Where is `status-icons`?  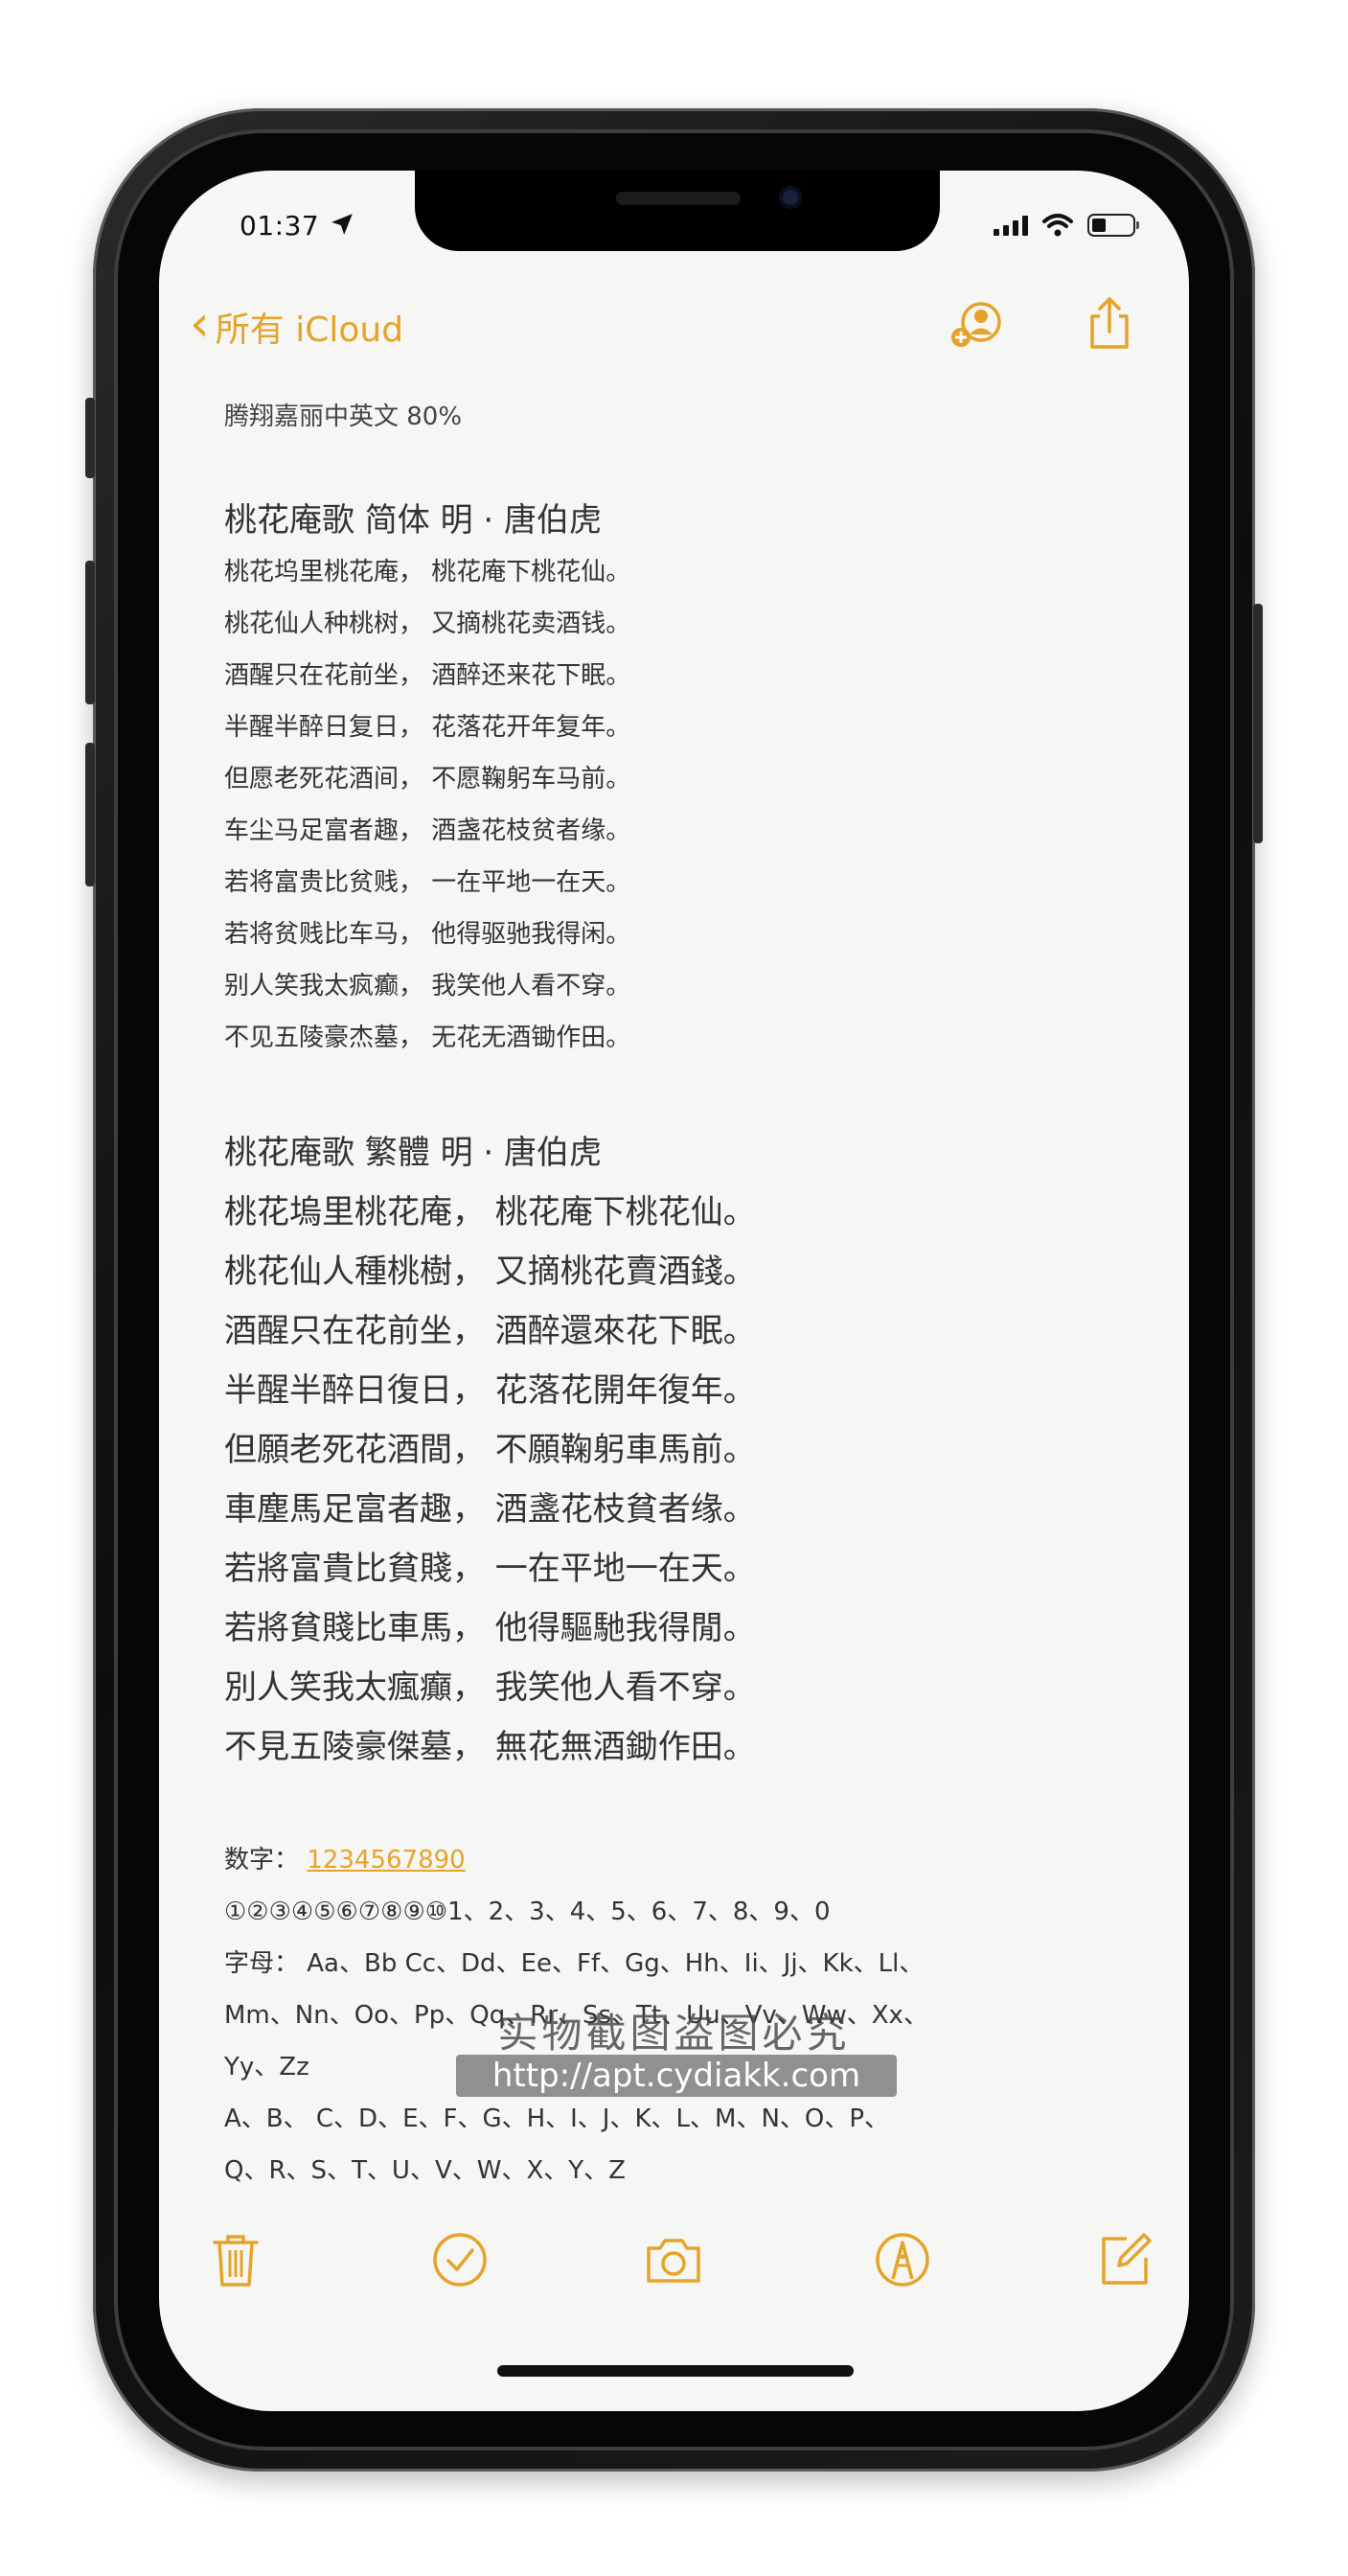 status-icons is located at coordinates (1066, 225).